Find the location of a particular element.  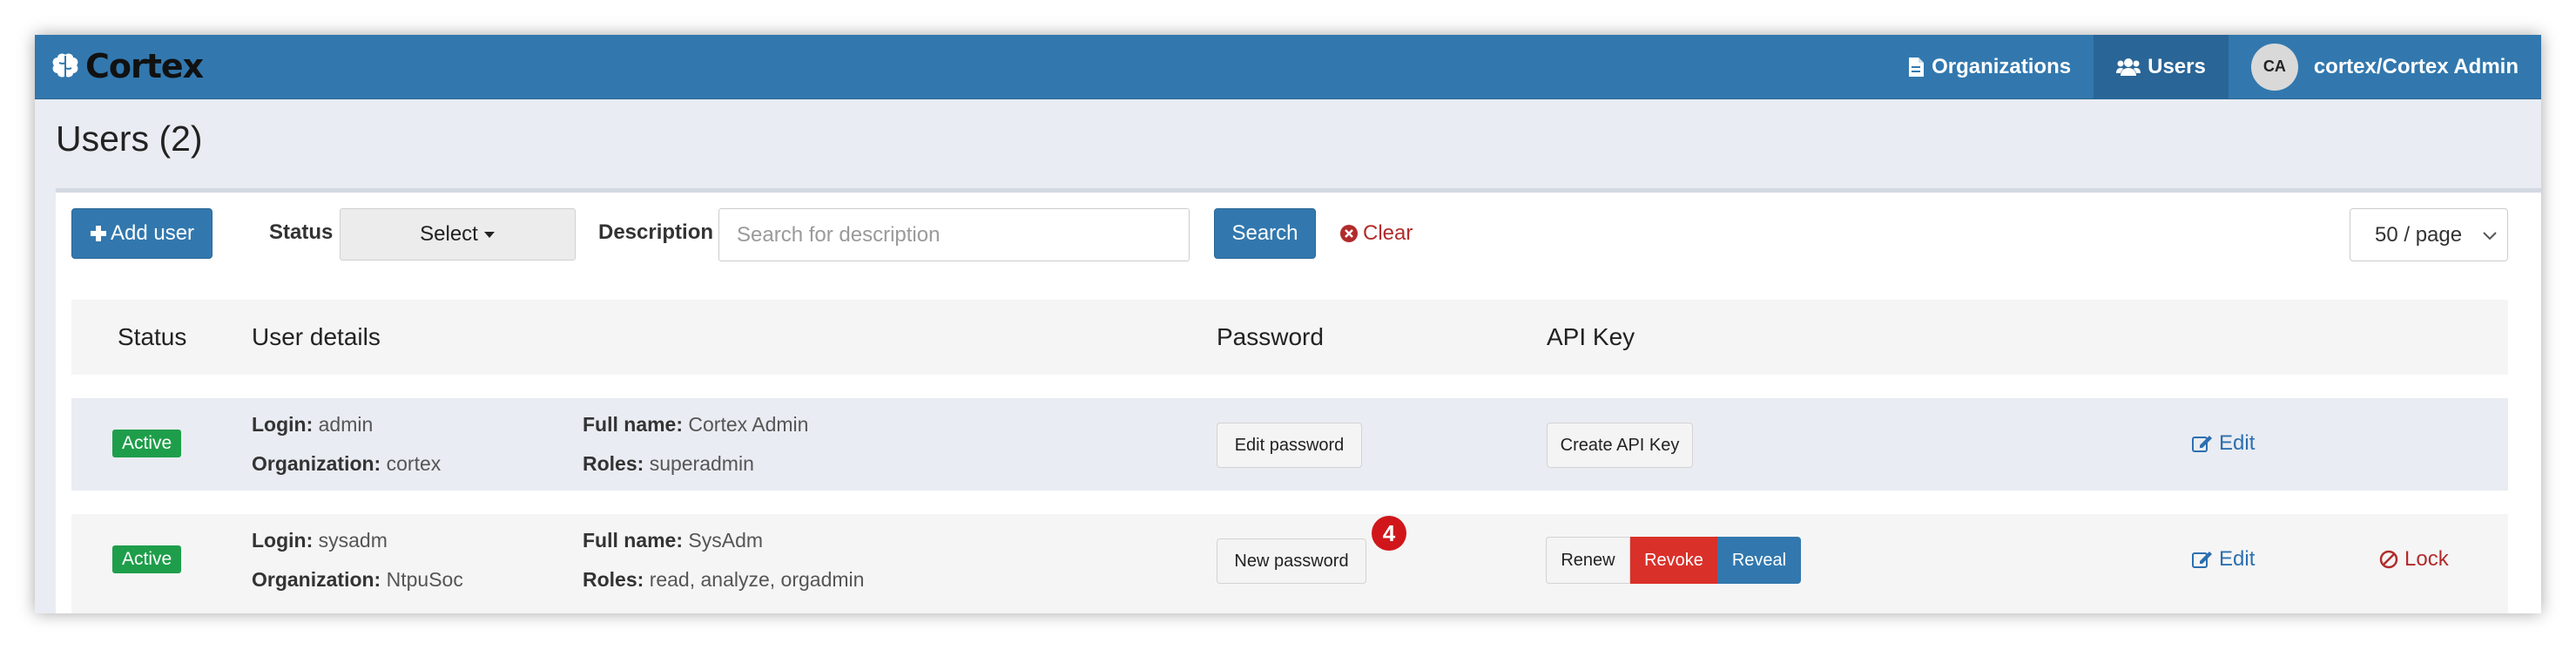

roles-detail: Roles: read, analyze, orgadmin is located at coordinates (724, 580).